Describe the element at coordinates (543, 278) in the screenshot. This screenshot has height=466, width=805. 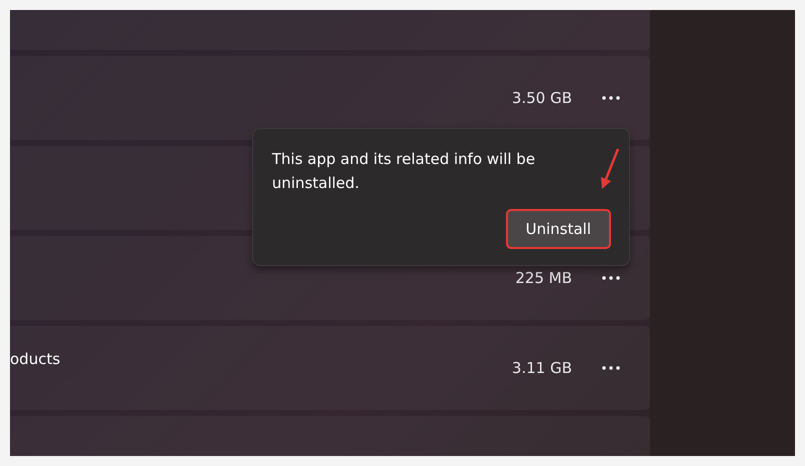
I see `app-size: 225 MB` at that location.